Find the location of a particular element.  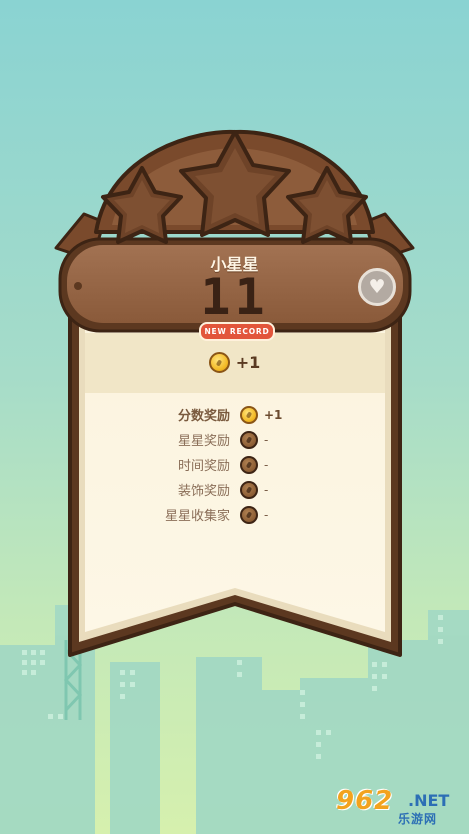

reward-label: 装饰奖励 is located at coordinates (203, 491).